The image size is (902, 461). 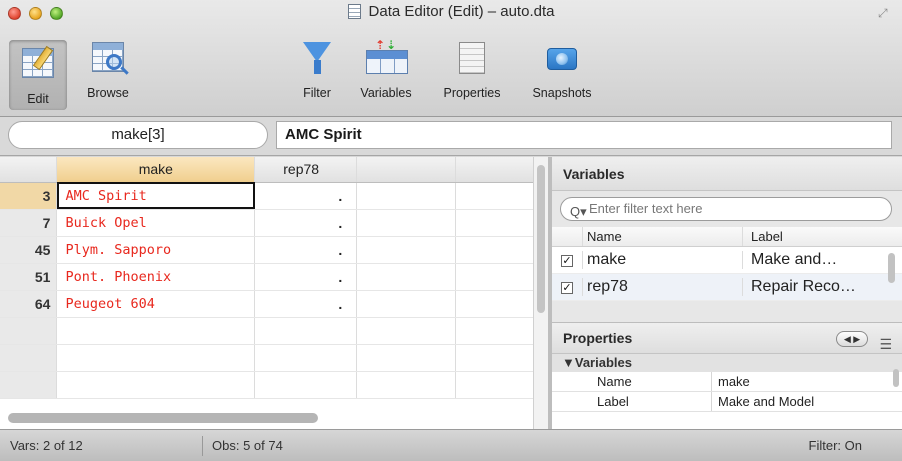 What do you see at coordinates (156, 196) in the screenshot?
I see `cell-make: AMC Spirit` at bounding box center [156, 196].